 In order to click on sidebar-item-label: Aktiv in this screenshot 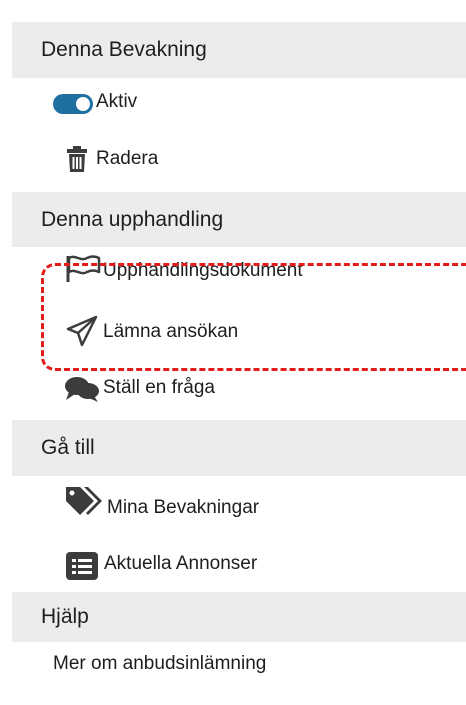, I will do `click(117, 101)`.